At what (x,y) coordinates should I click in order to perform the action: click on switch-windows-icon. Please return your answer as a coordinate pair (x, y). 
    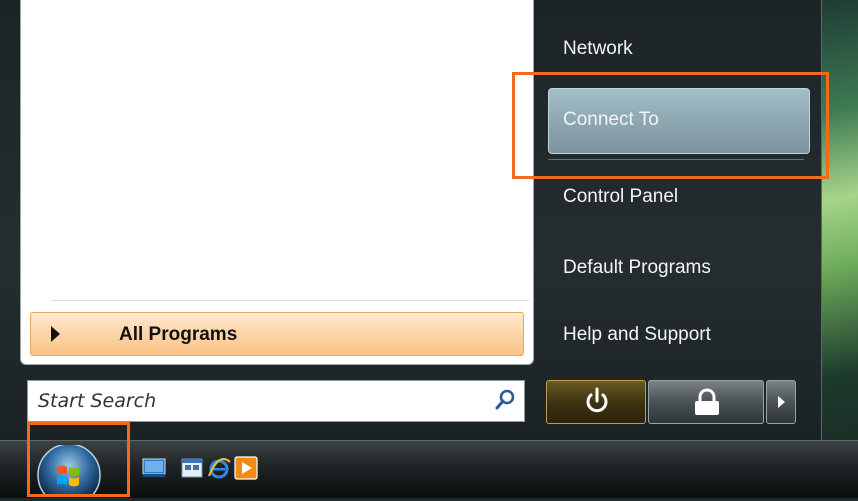
    Looking at the image, I should click on (192, 468).